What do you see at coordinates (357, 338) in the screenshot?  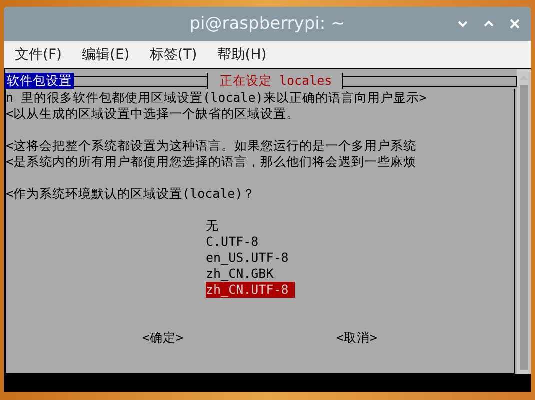 I see `dialog-button: <取消>` at bounding box center [357, 338].